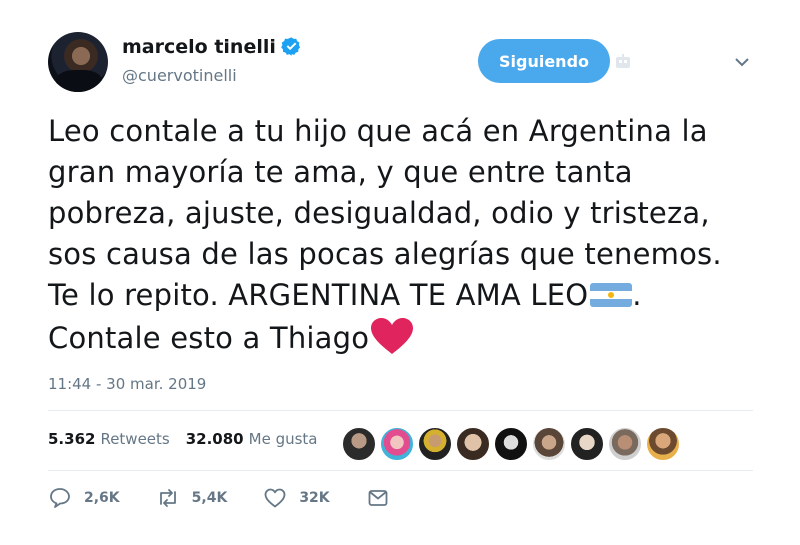  What do you see at coordinates (72, 439) in the screenshot?
I see `retweets-count: 5.362` at bounding box center [72, 439].